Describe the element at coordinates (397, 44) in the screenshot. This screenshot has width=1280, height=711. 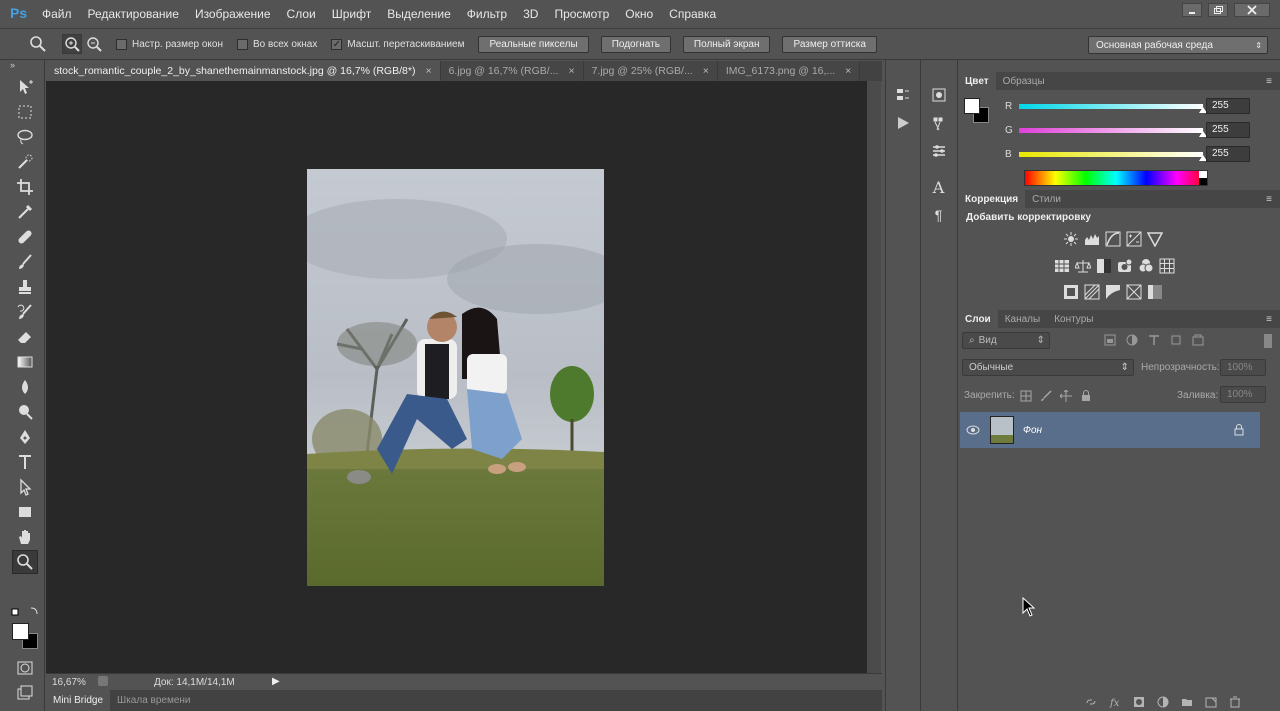
I see `scrubby-zoom-checkbox: ✓ Масшт. перетаскиванием` at that location.